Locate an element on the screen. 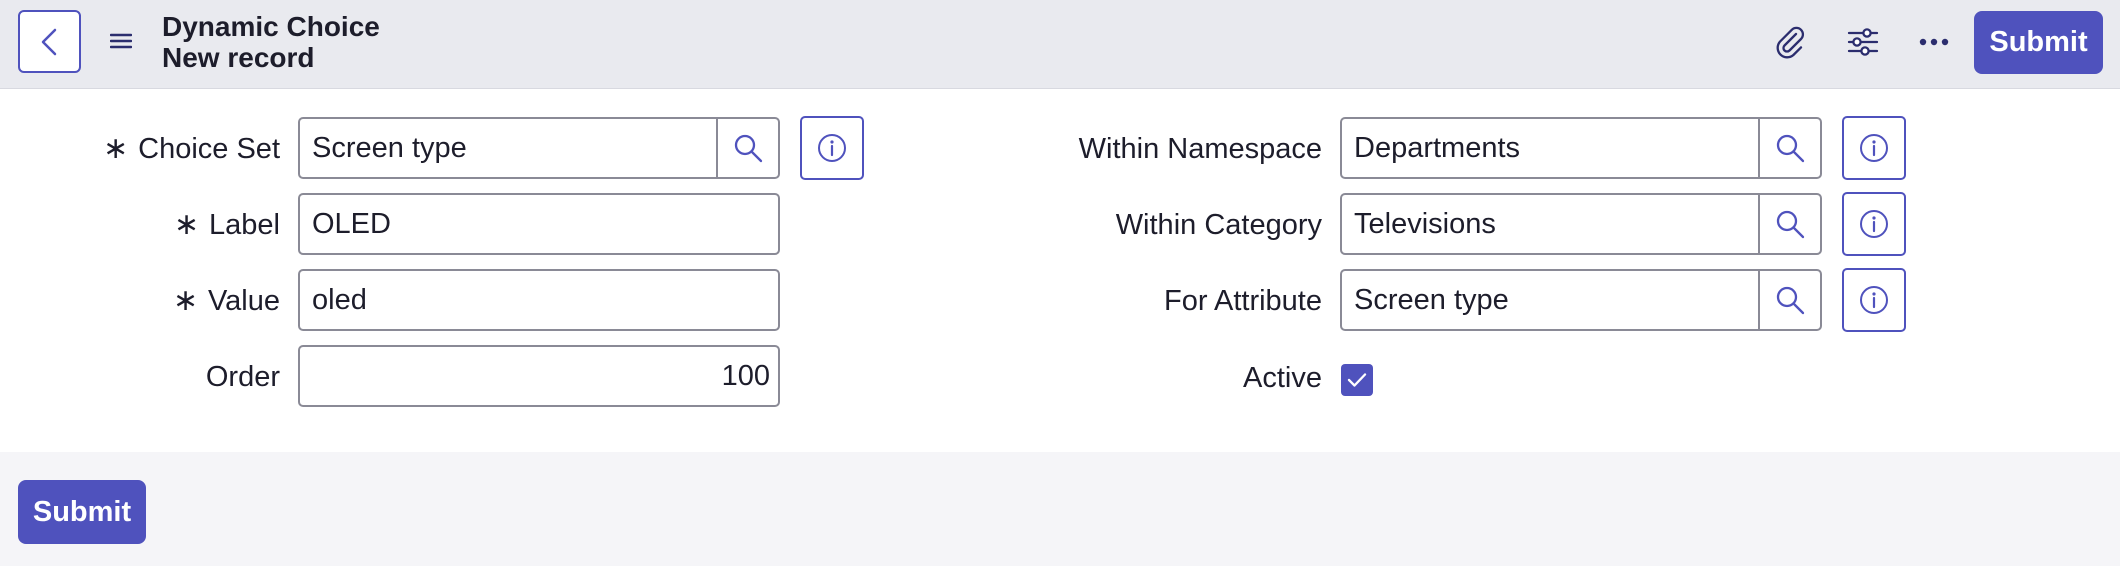  for-attribute-lookup-button is located at coordinates (1789, 300).